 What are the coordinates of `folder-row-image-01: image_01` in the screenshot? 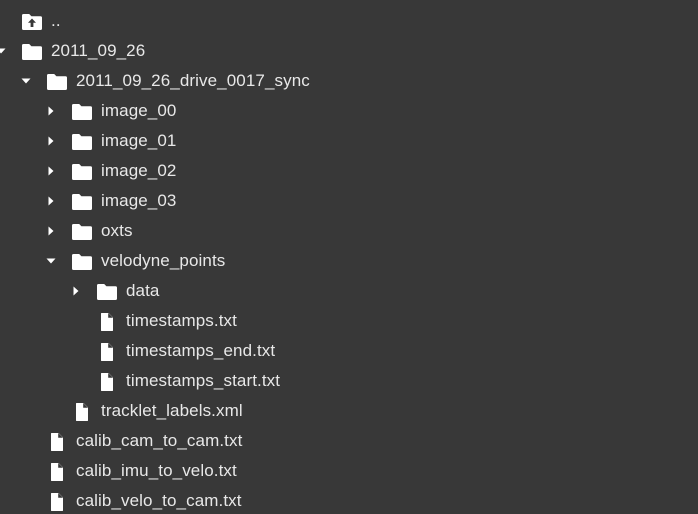 It's located at (349, 141).